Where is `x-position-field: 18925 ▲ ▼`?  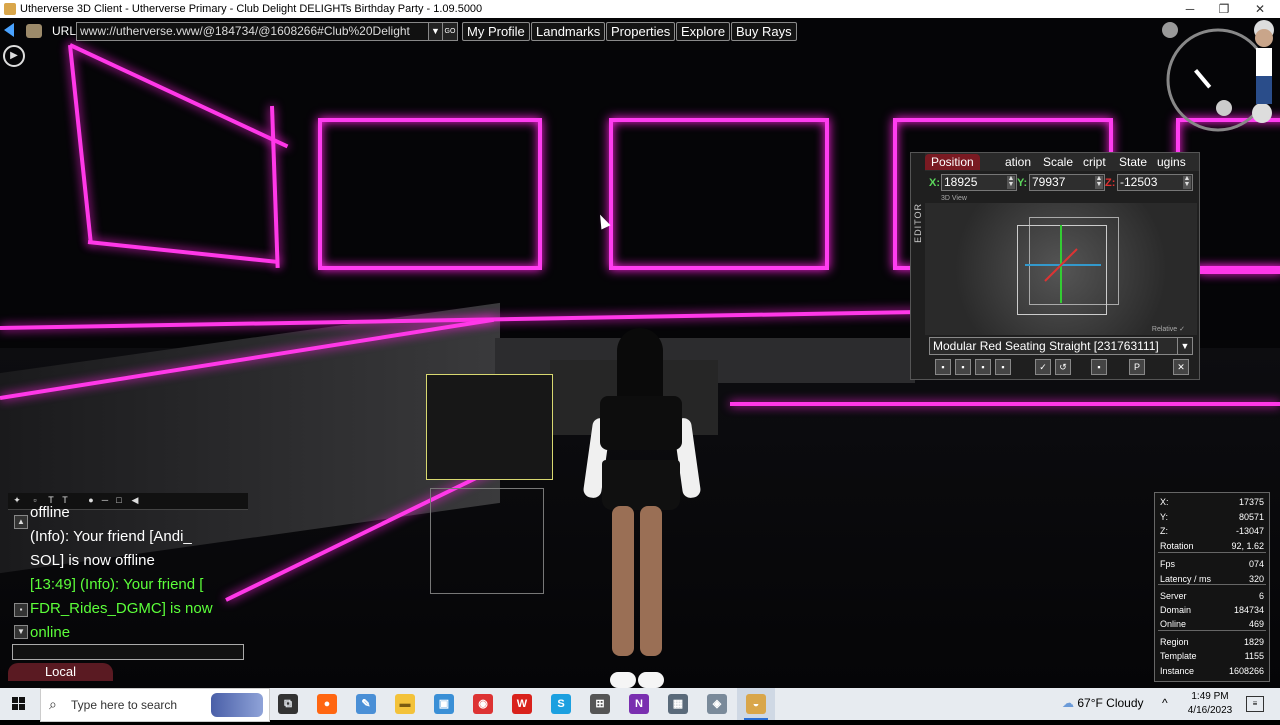 x-position-field: 18925 ▲ ▼ is located at coordinates (979, 182).